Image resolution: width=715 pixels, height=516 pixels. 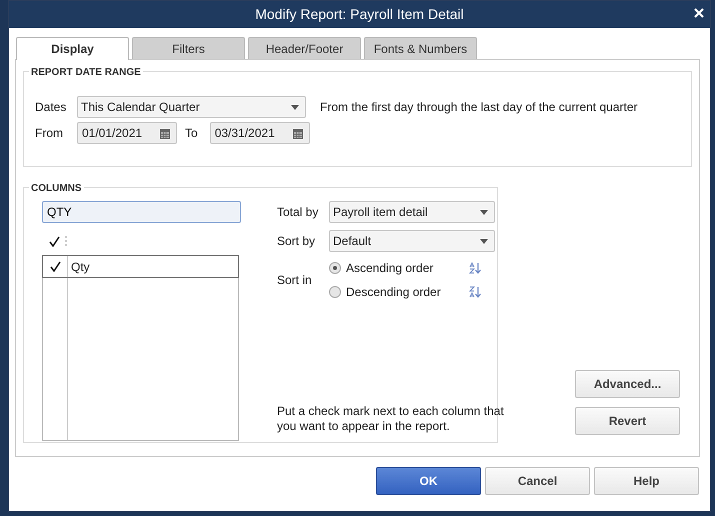 What do you see at coordinates (51, 107) in the screenshot?
I see `field-label: Dates` at bounding box center [51, 107].